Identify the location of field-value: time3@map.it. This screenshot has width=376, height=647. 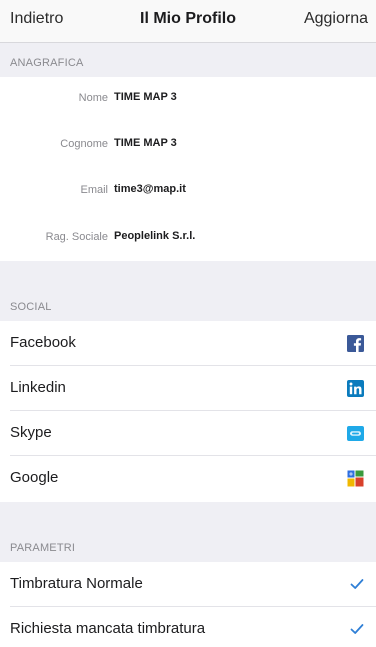
(150, 189).